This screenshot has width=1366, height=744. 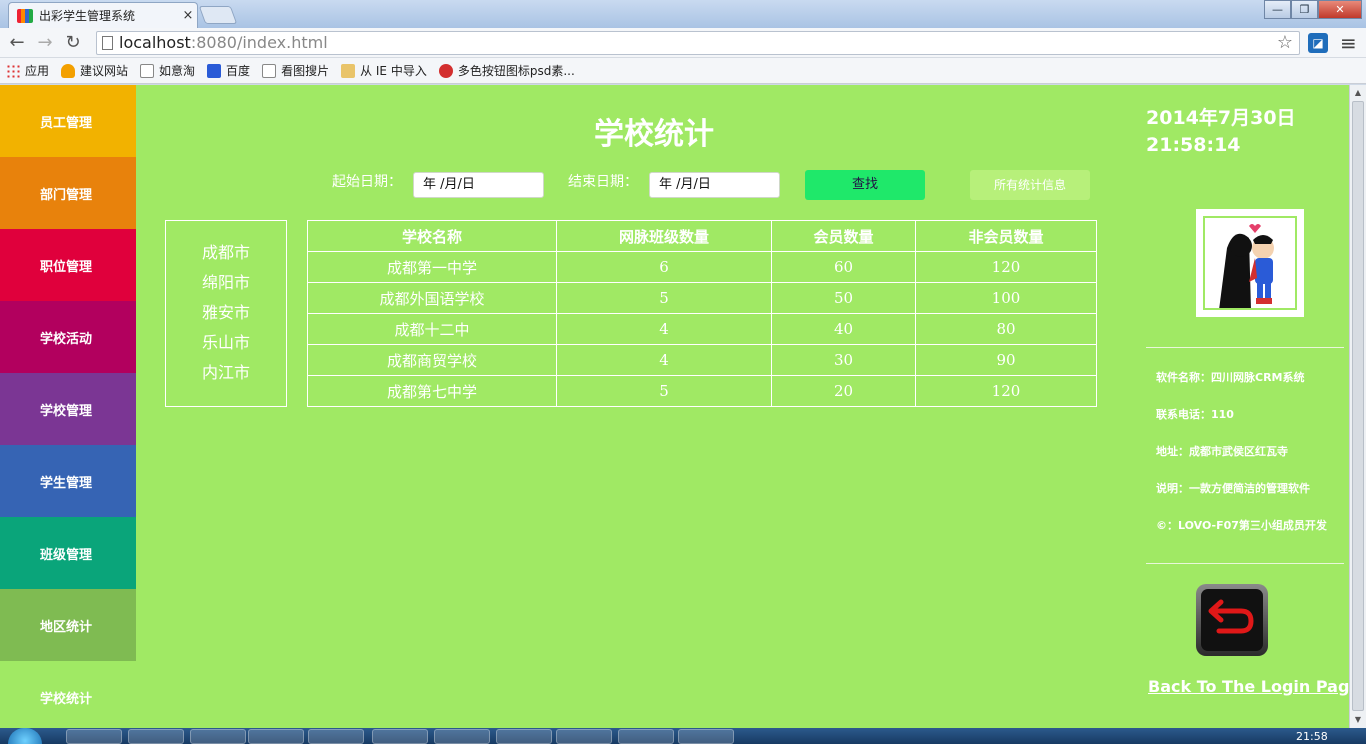 I want to click on start-date-label: 起始日期：, so click(x=367, y=182).